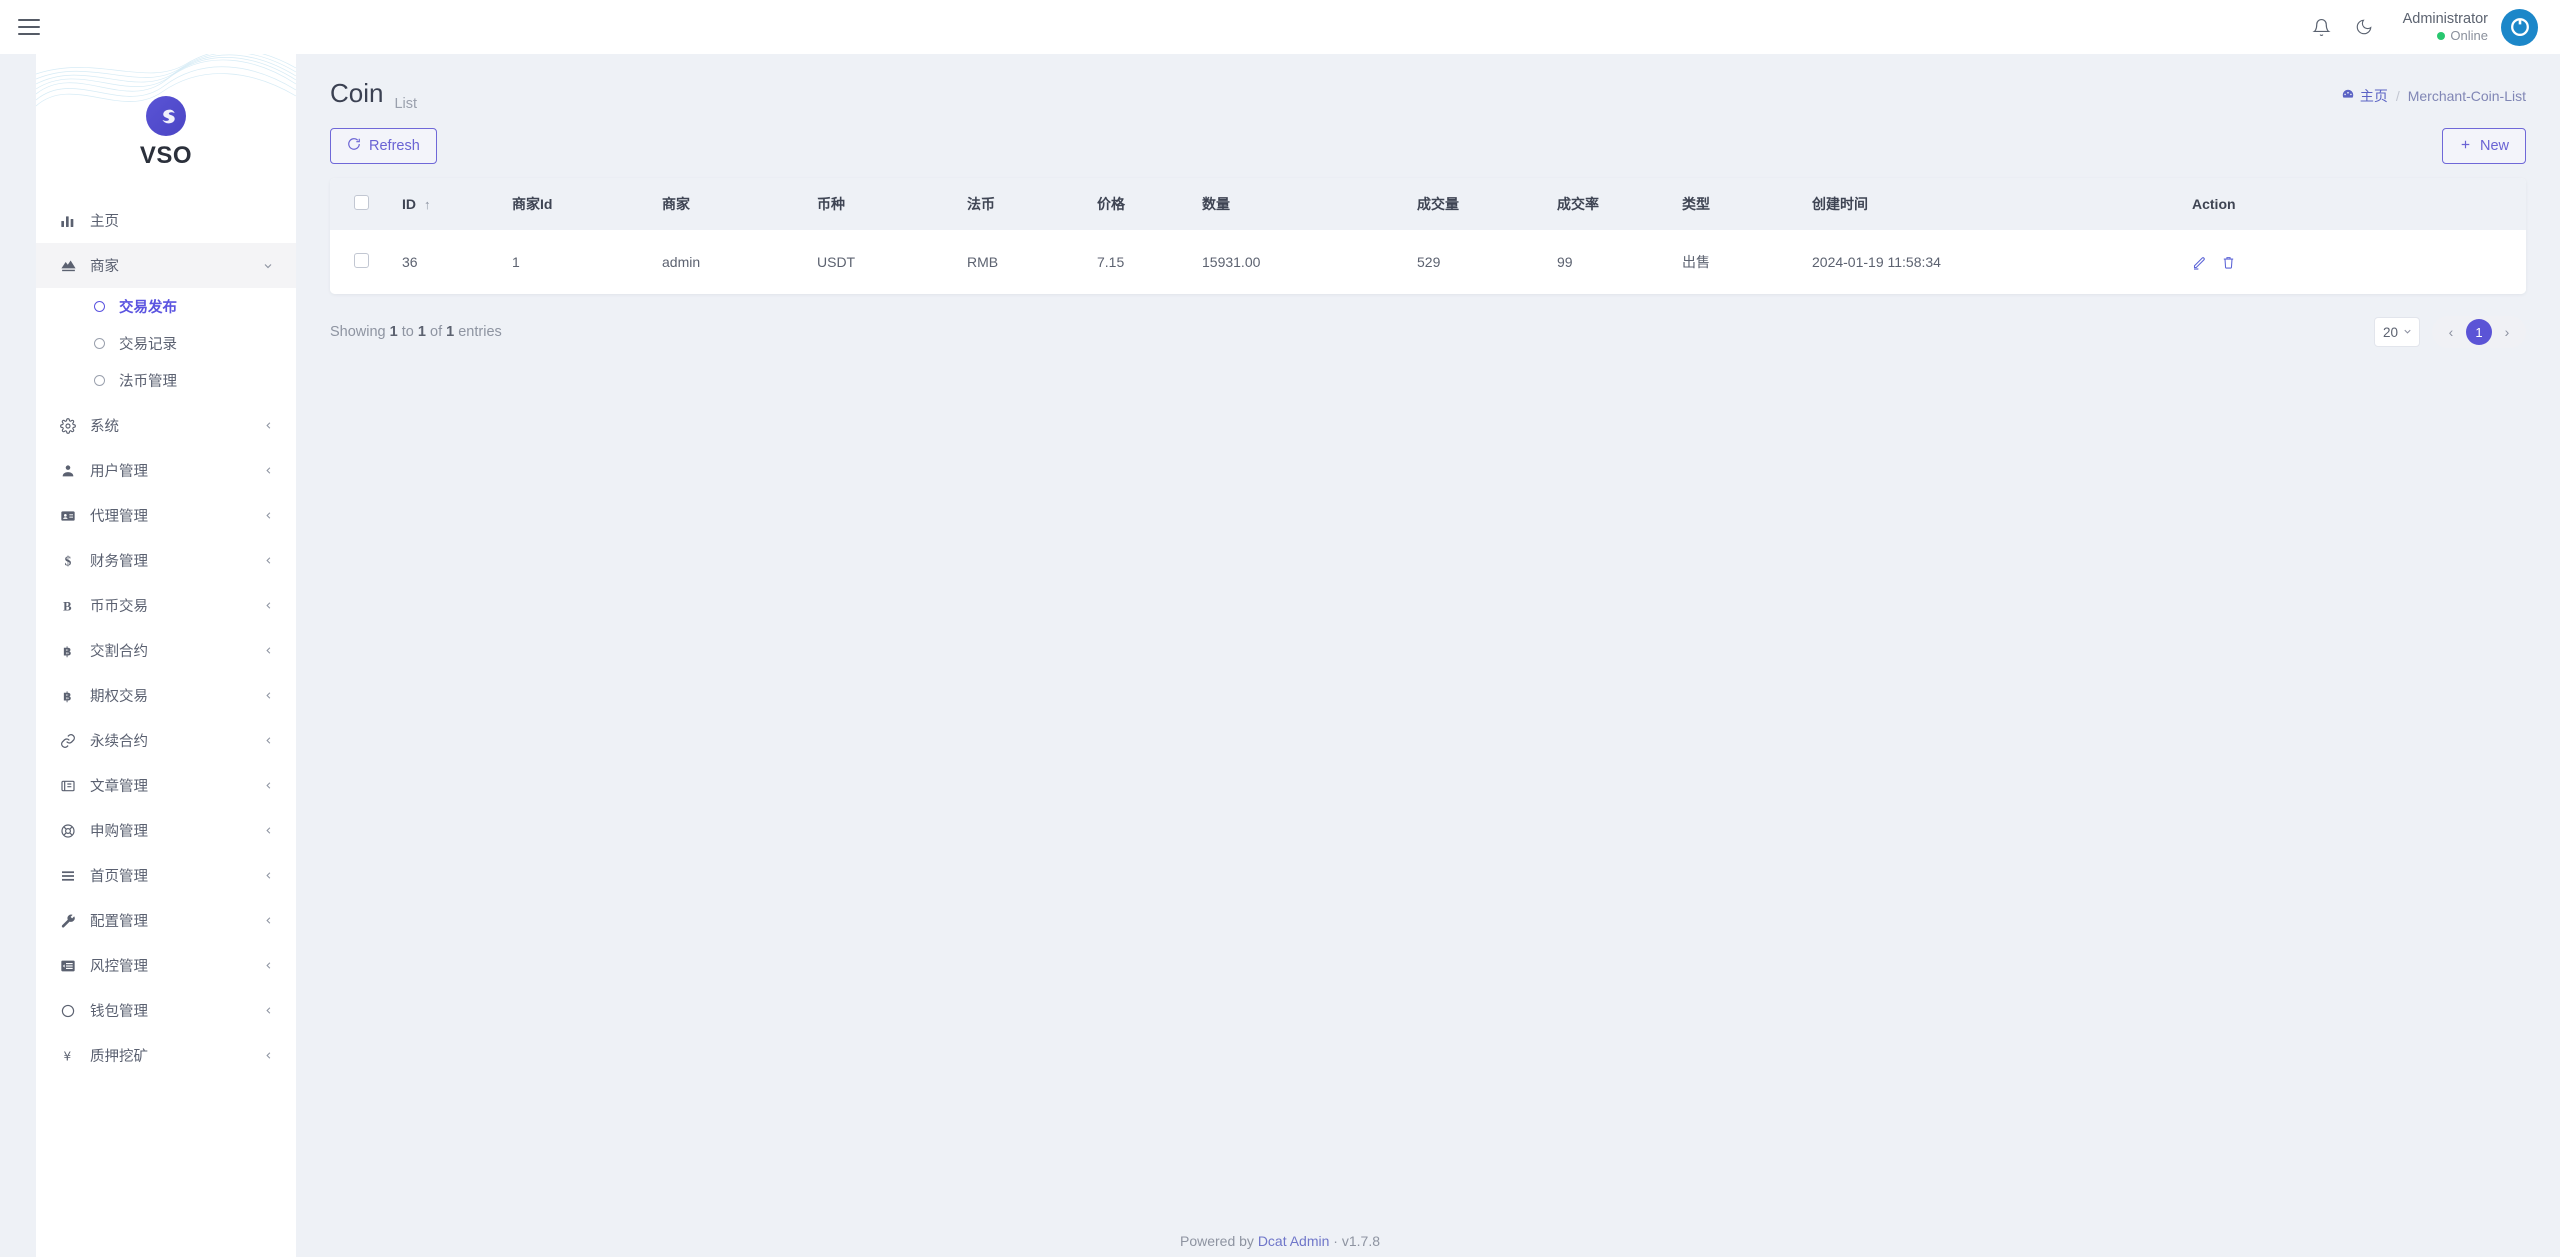  I want to click on to-word: to, so click(407, 332).